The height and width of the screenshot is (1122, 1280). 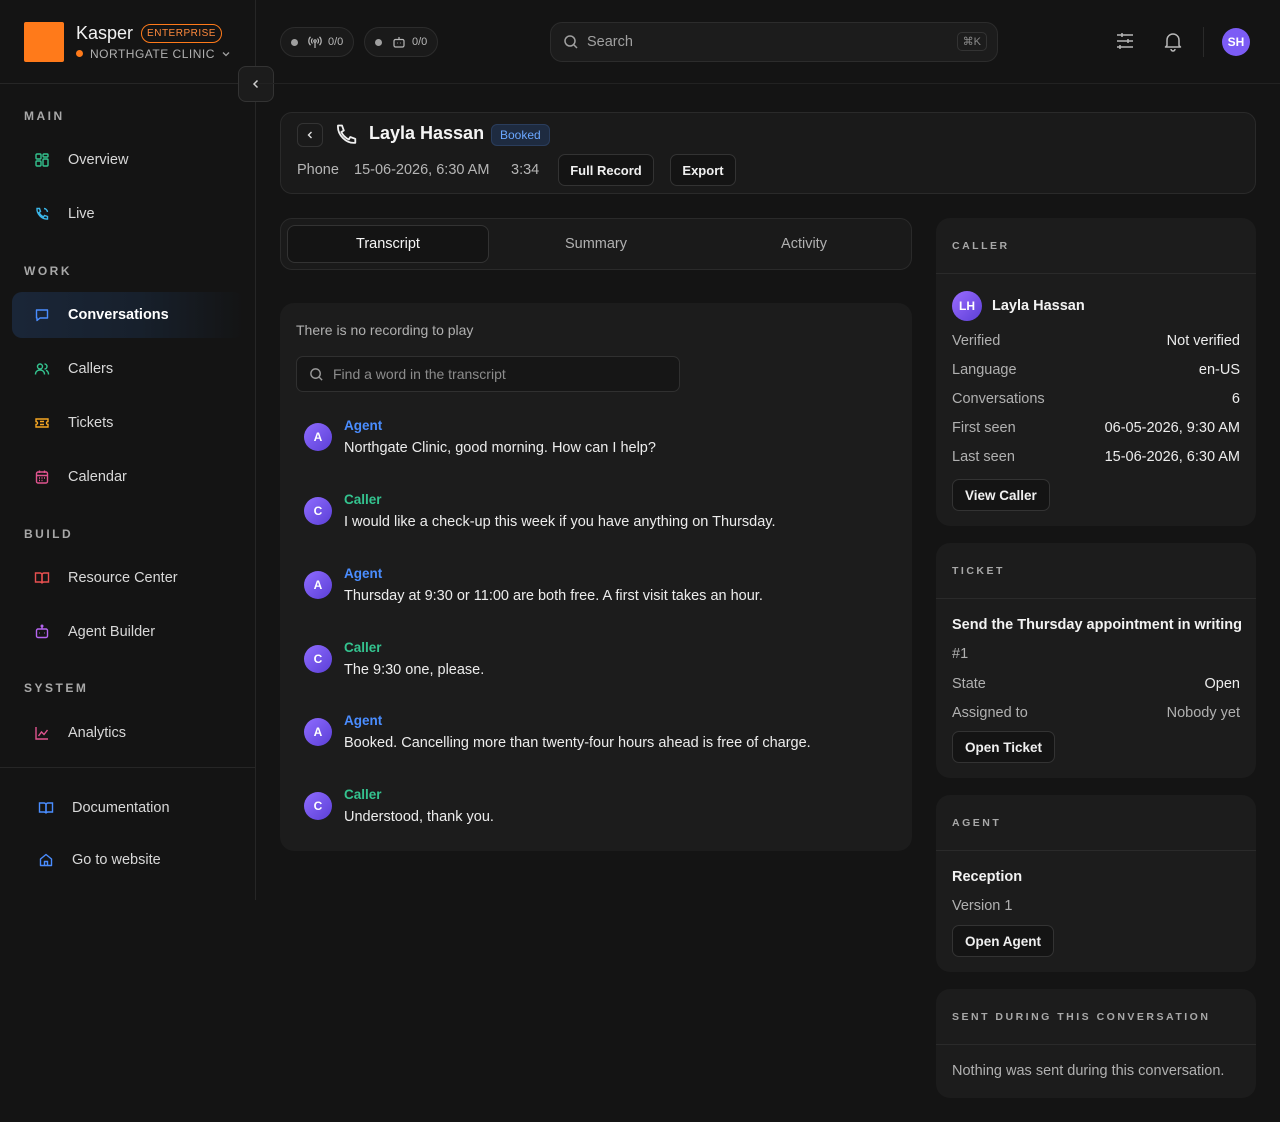 I want to click on row-key: State, so click(x=969, y=684).